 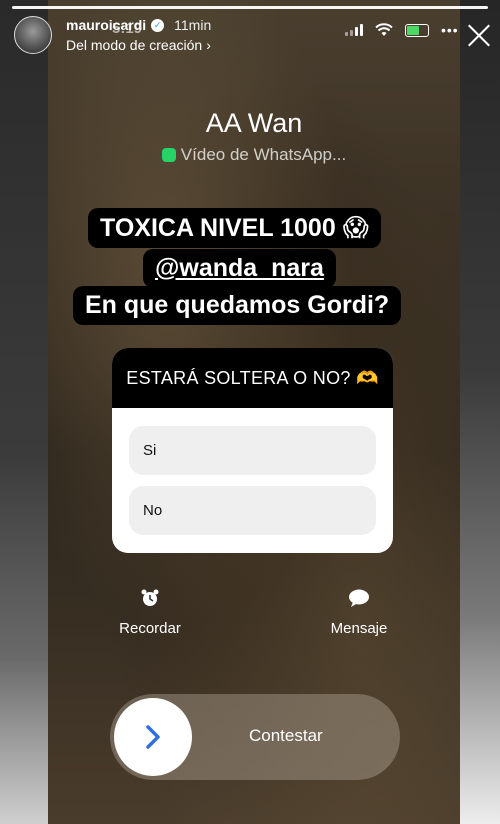 I want to click on slider-knob, so click(x=153, y=737).